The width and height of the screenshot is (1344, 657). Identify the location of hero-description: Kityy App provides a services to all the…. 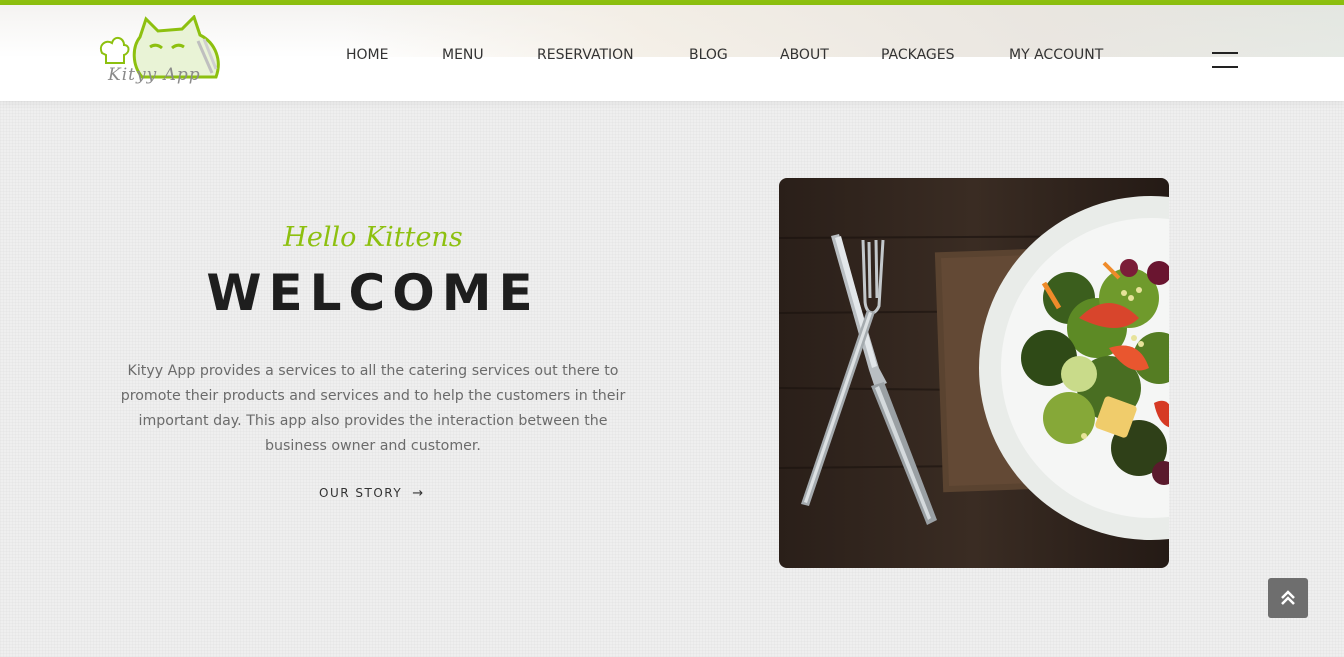
(373, 408).